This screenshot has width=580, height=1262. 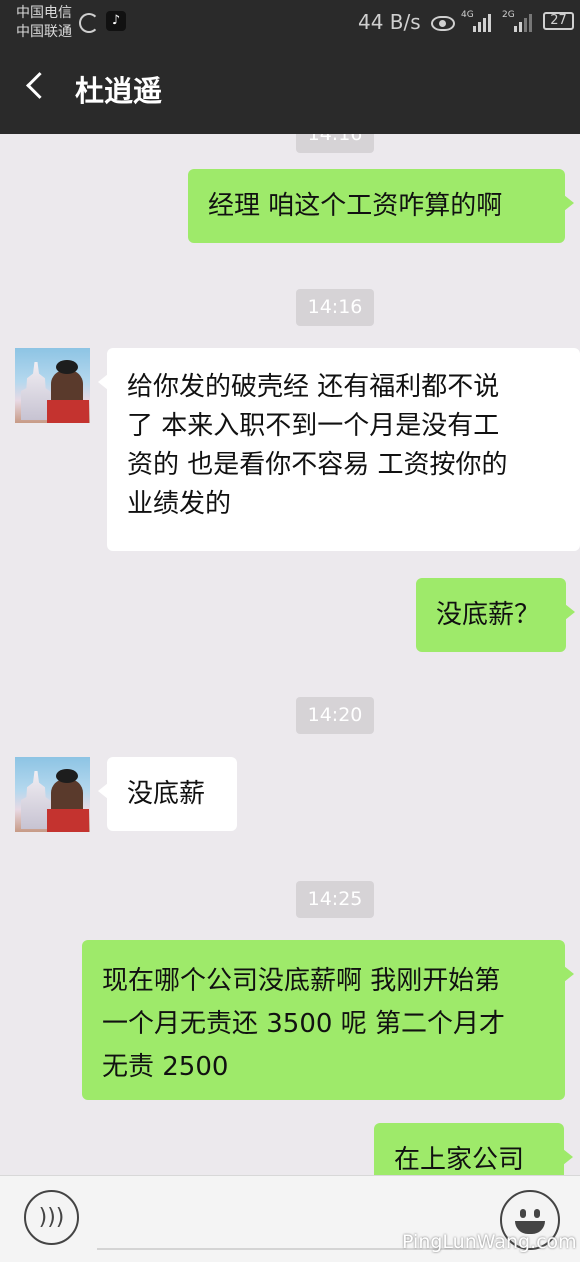 I want to click on eye-icon, so click(x=443, y=23).